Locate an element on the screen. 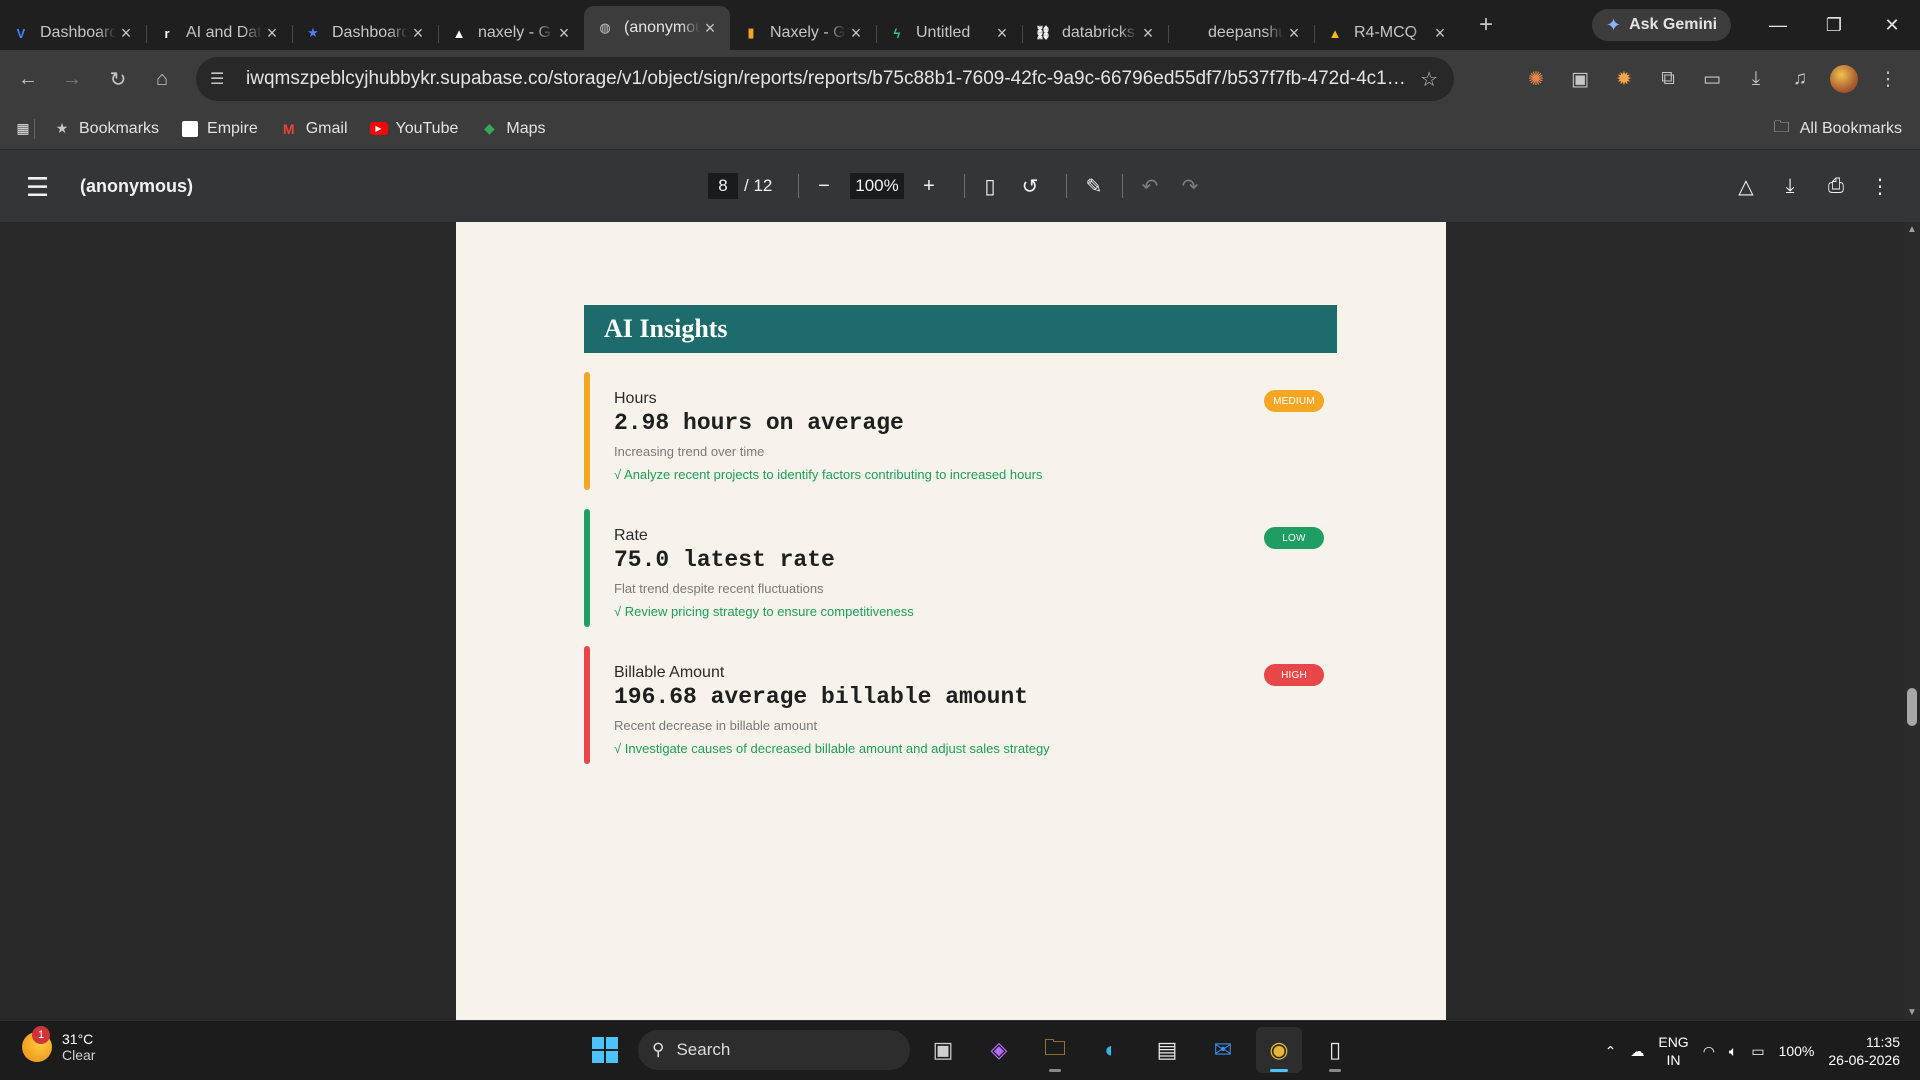 This screenshot has width=1920, height=1080. browser-tab: ◍ (anonymous)× is located at coordinates (657, 28).